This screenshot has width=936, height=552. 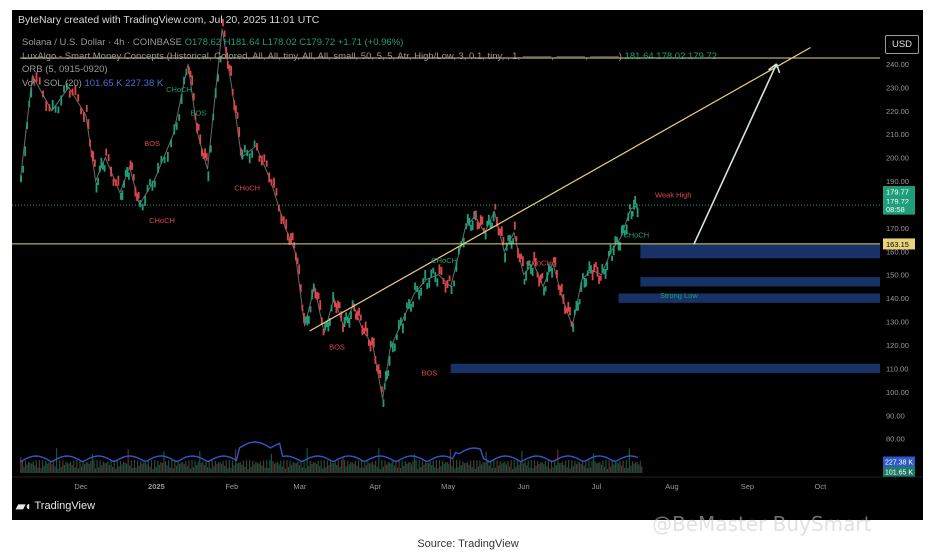 What do you see at coordinates (369, 70) in the screenshot?
I see `orb-row: ORB (5, 0915-0920)` at bounding box center [369, 70].